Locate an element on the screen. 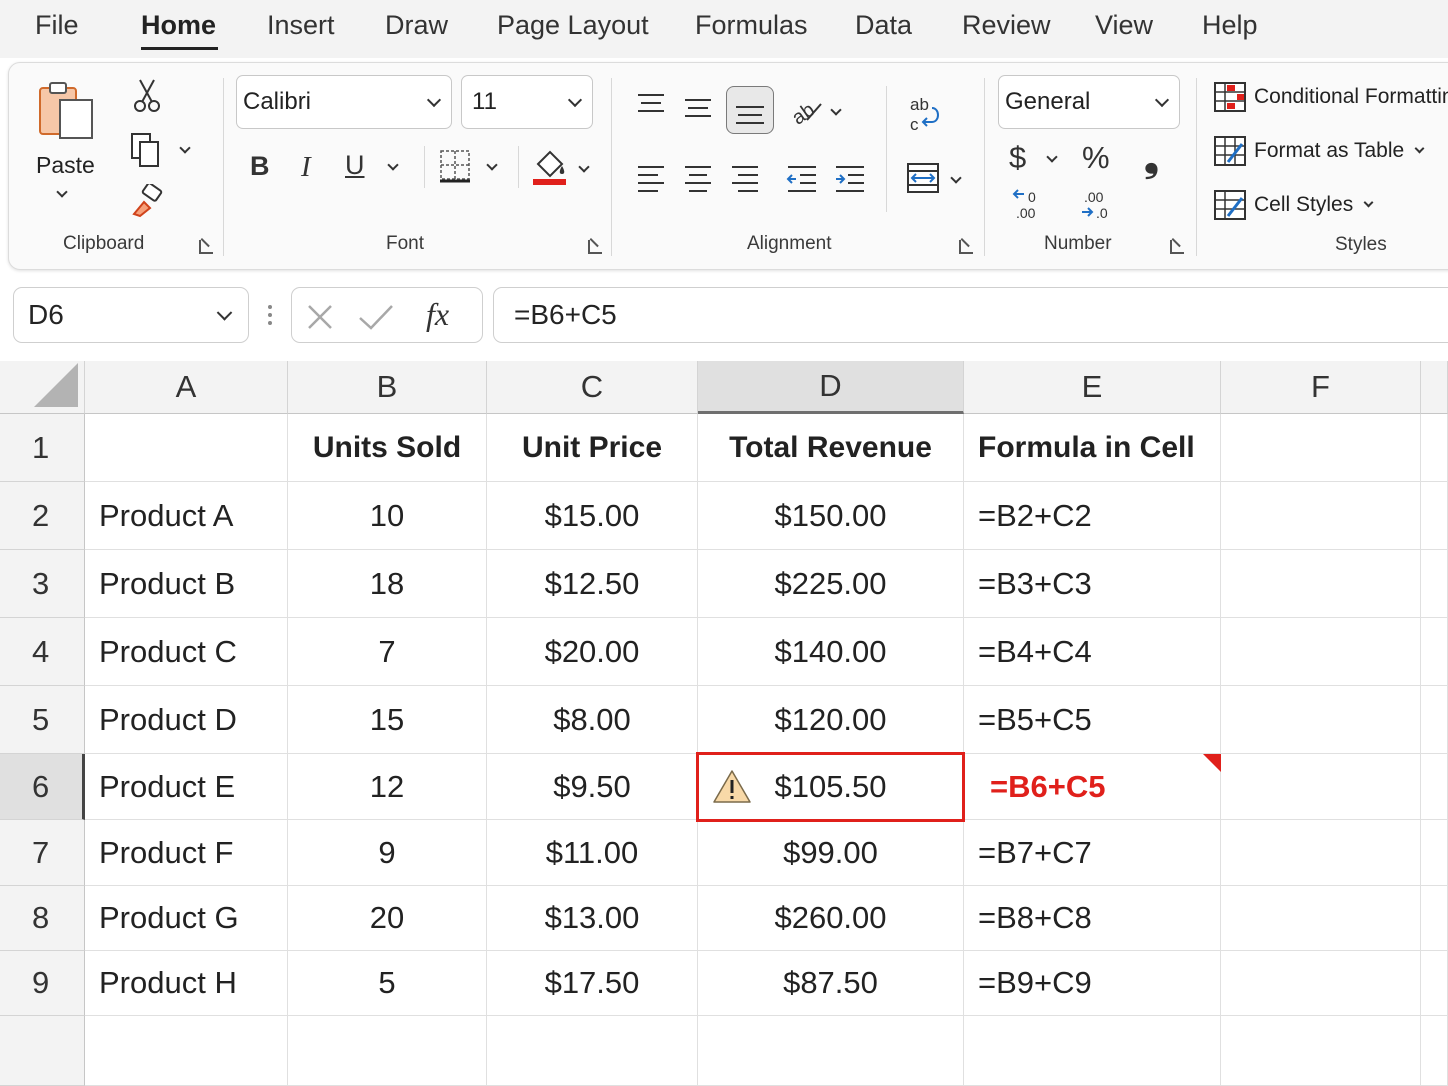  cell-f1 is located at coordinates (1321, 448).